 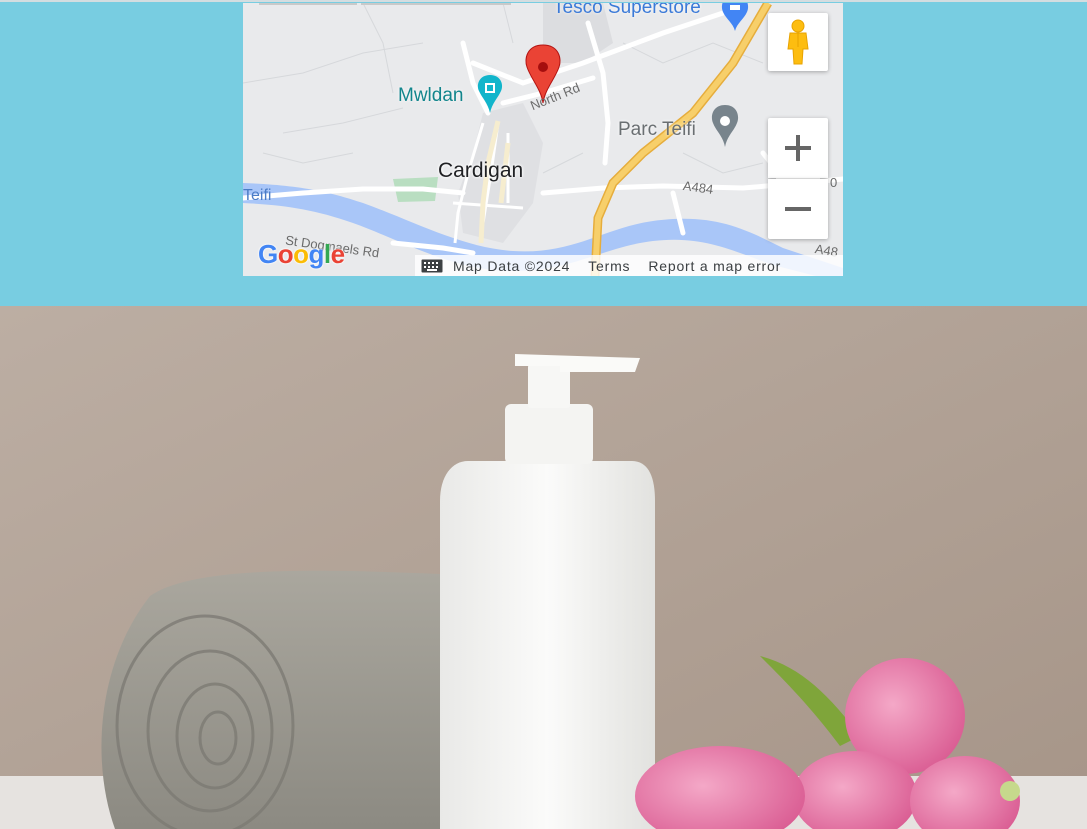 I want to click on map-data-text: Map Data ©2024, so click(x=512, y=265).